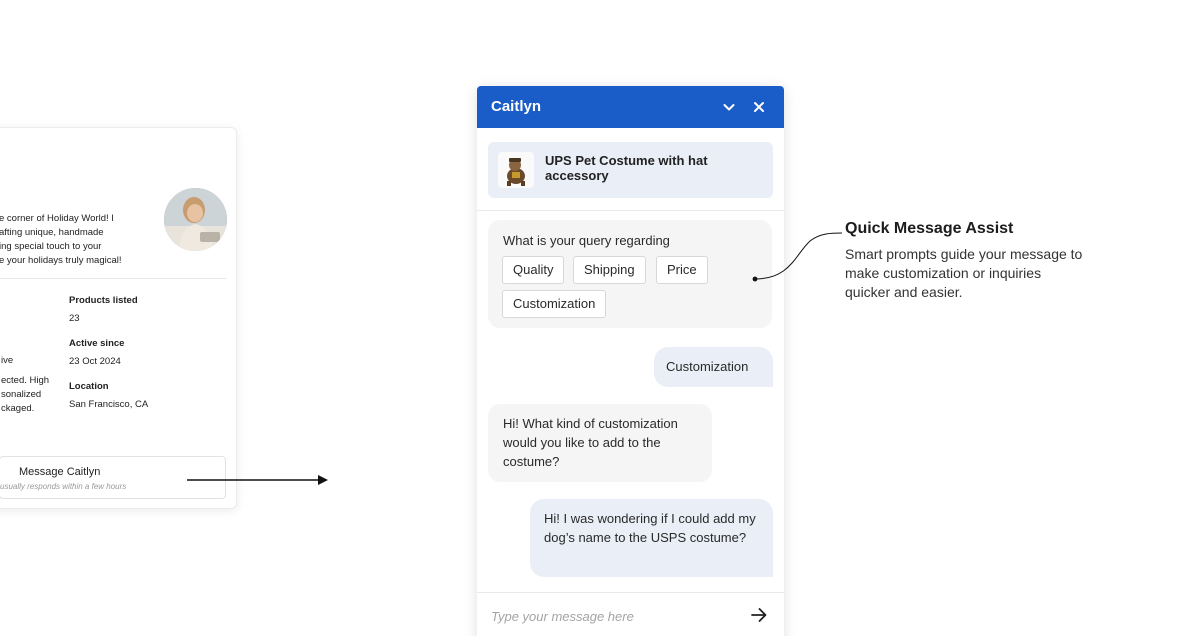  What do you see at coordinates (759, 107) in the screenshot?
I see `close-icon` at bounding box center [759, 107].